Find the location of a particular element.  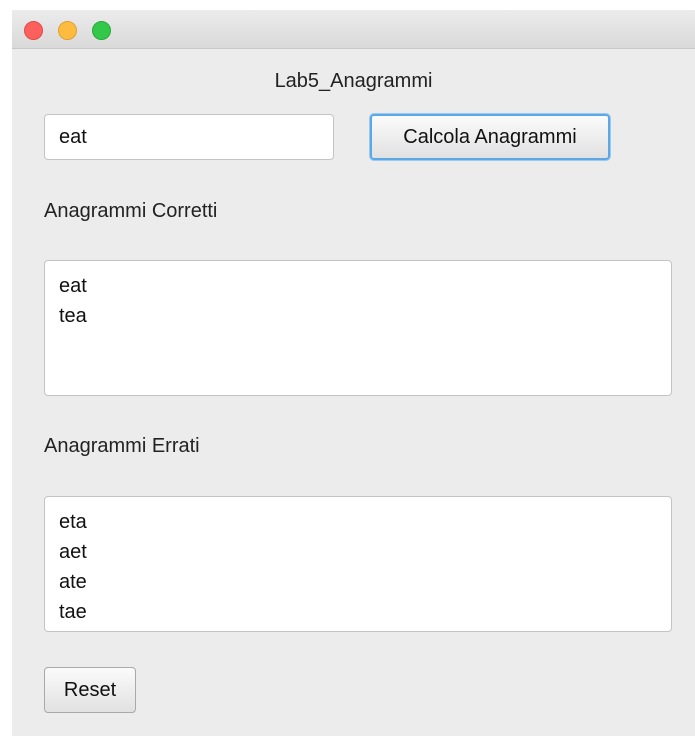

reset-button: Reset is located at coordinates (90, 690).